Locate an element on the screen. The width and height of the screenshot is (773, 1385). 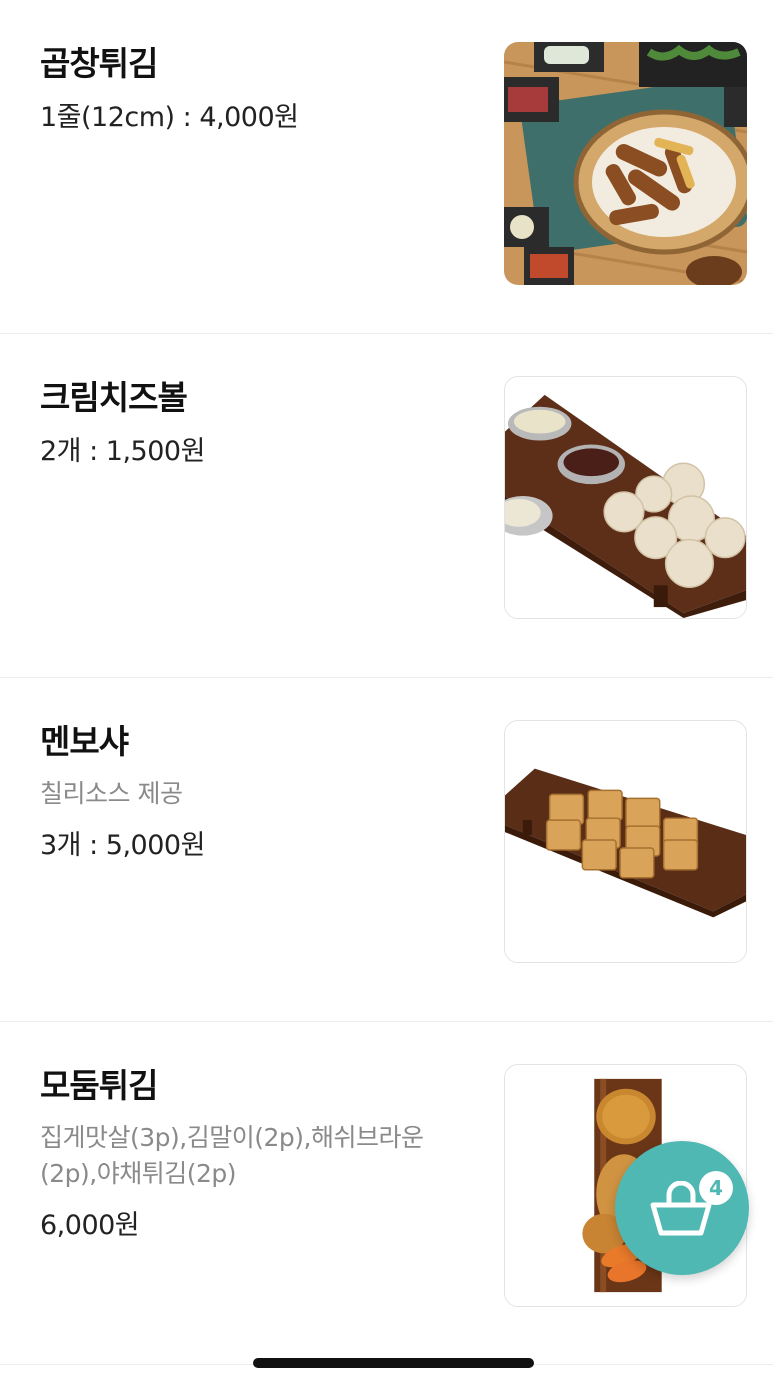
menu-item-name: 크림치즈볼 is located at coordinates (114, 397).